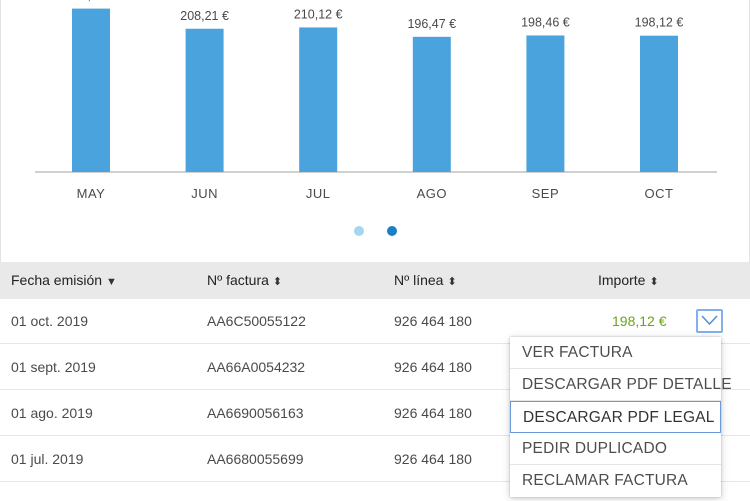 Image resolution: width=750 pixels, height=501 pixels. Describe the element at coordinates (204, 193) in the screenshot. I see `x-tick-label: JUN` at that location.